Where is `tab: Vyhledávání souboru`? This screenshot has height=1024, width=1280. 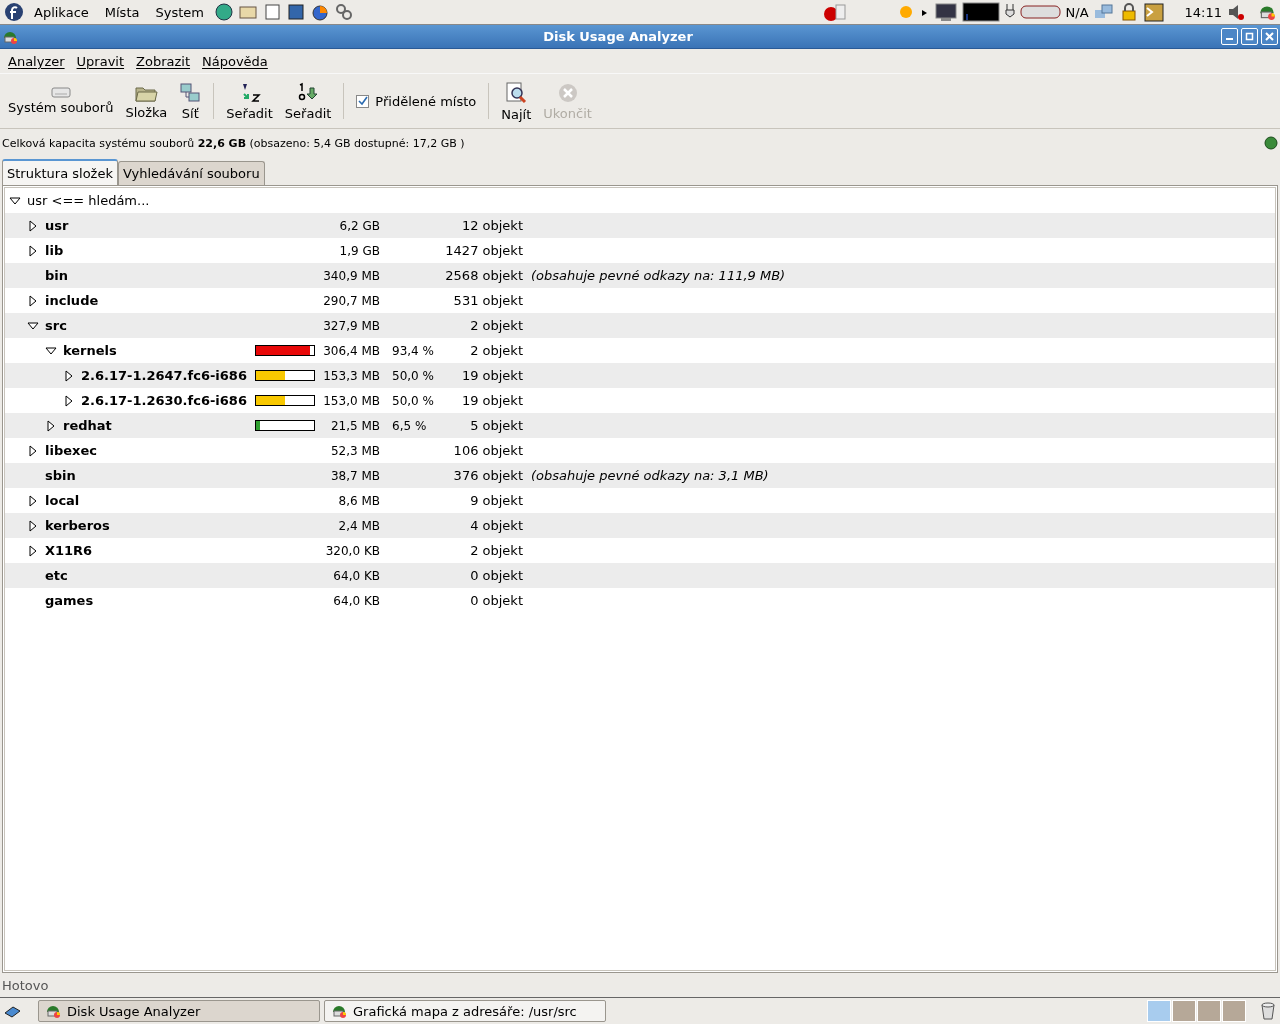
tab: Vyhledávání souboru is located at coordinates (191, 173).